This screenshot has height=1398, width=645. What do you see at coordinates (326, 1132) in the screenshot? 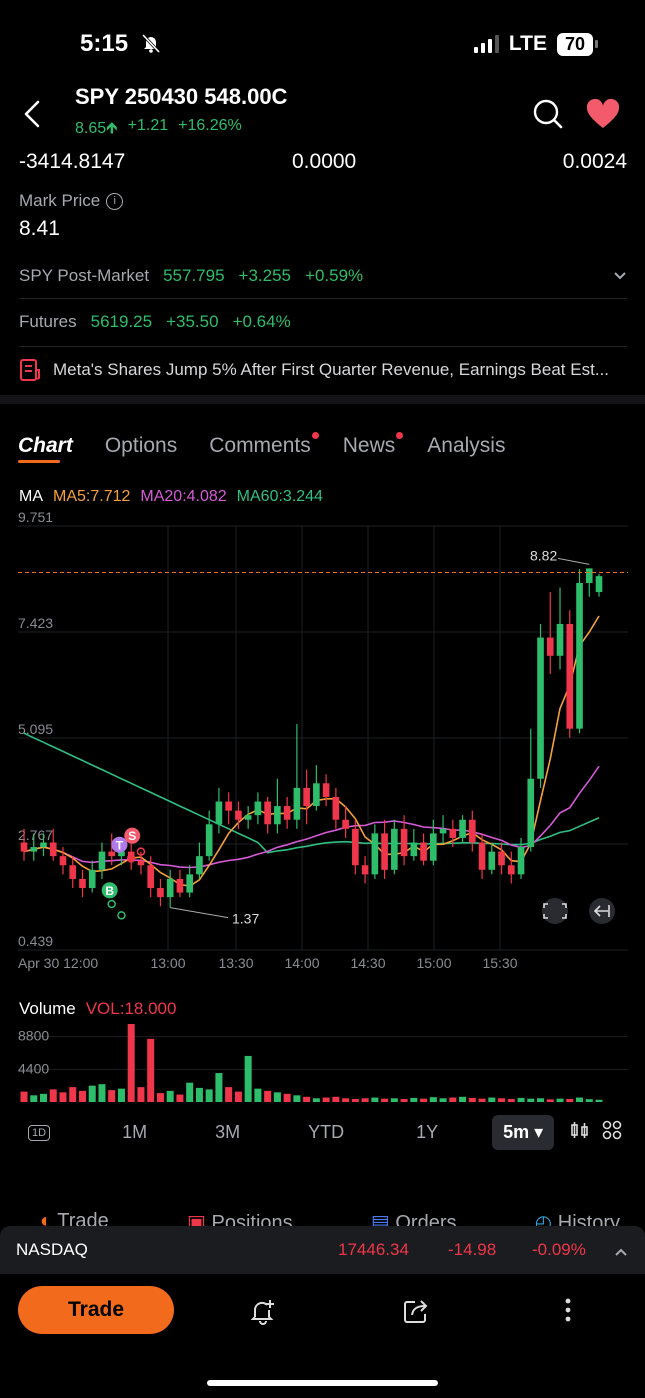
I see `period-ytd: YTD` at bounding box center [326, 1132].